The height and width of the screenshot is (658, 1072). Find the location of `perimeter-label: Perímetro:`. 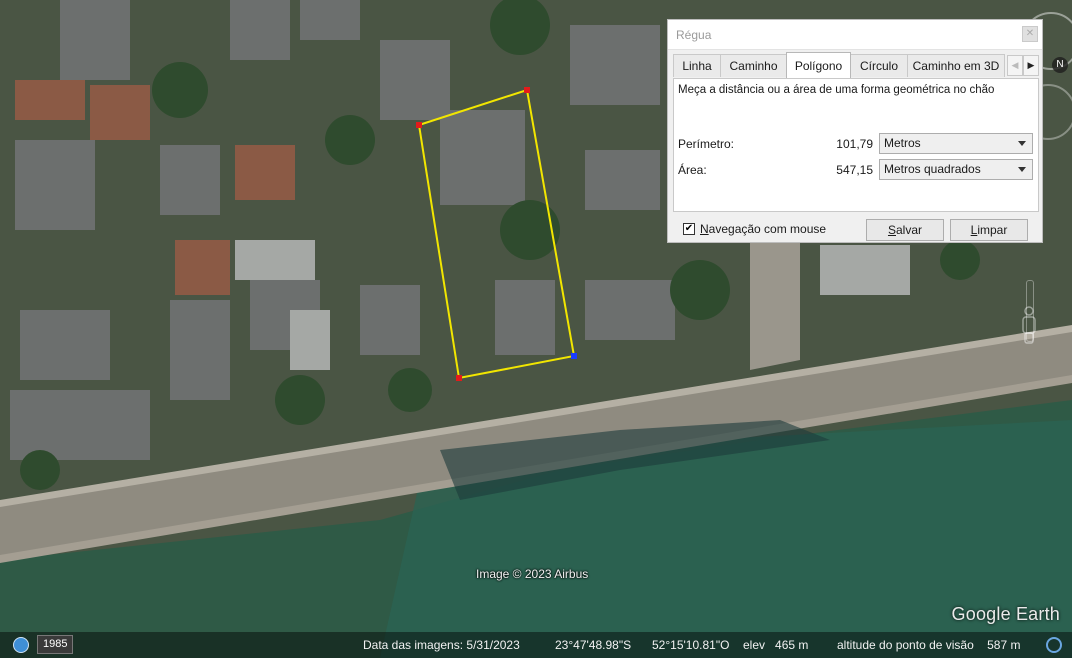

perimeter-label: Perímetro: is located at coordinates (706, 144).